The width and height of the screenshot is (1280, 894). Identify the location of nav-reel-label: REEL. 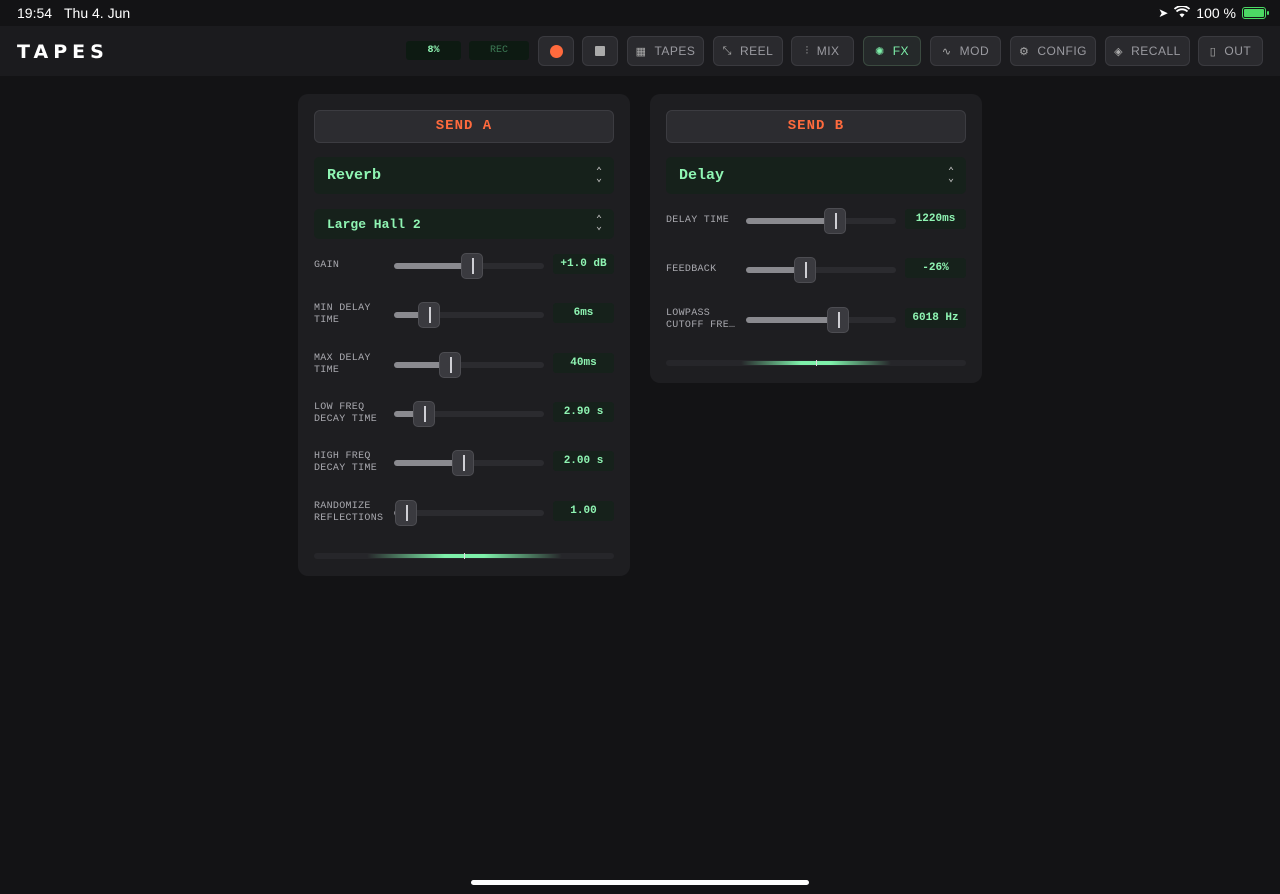
(756, 51).